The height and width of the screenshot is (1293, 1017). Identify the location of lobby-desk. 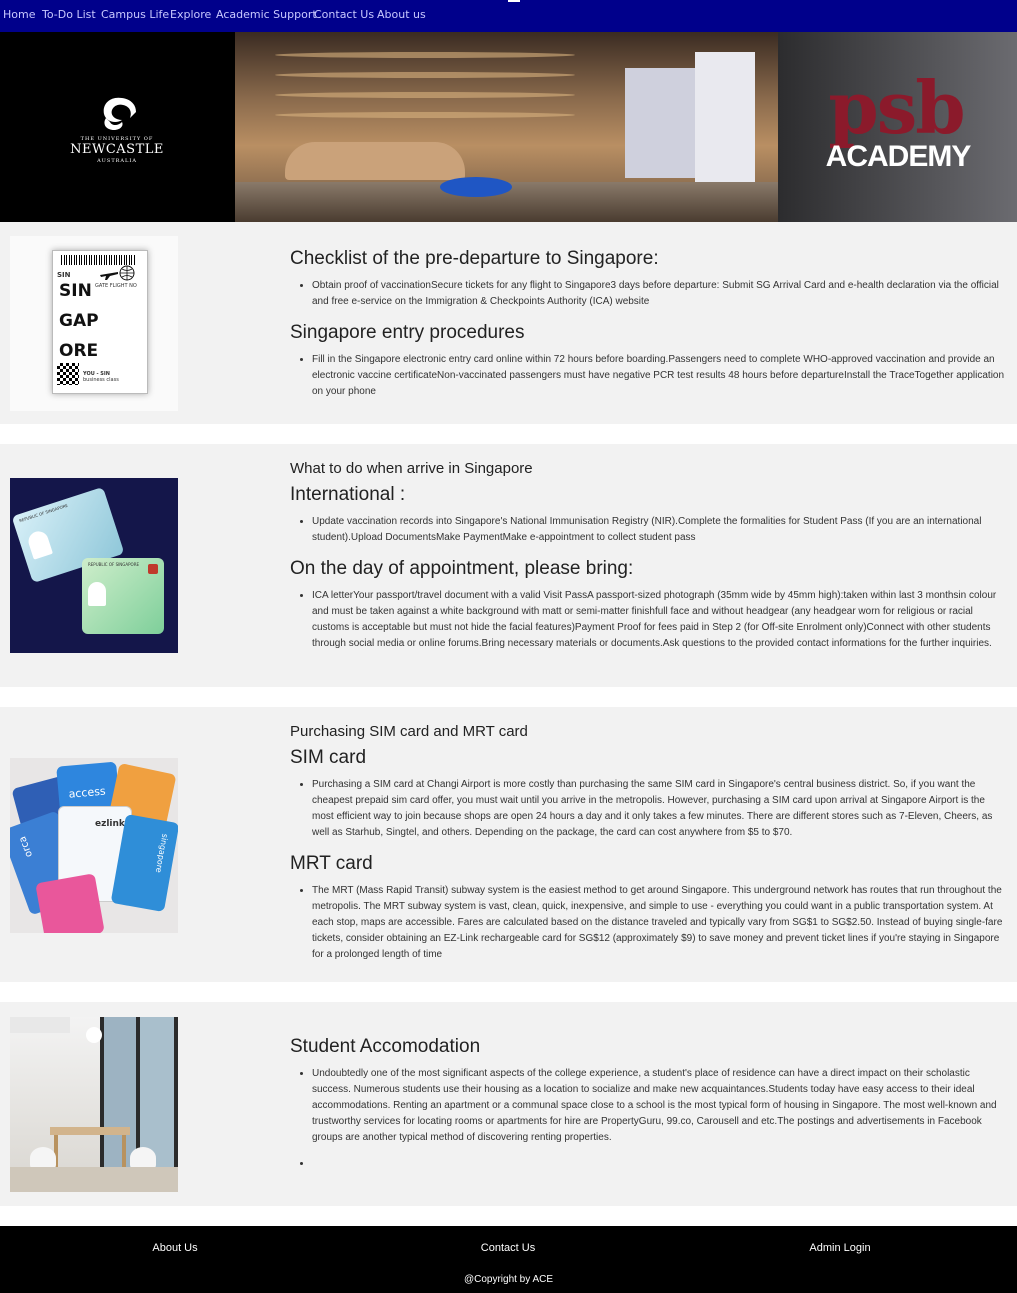
(375, 161).